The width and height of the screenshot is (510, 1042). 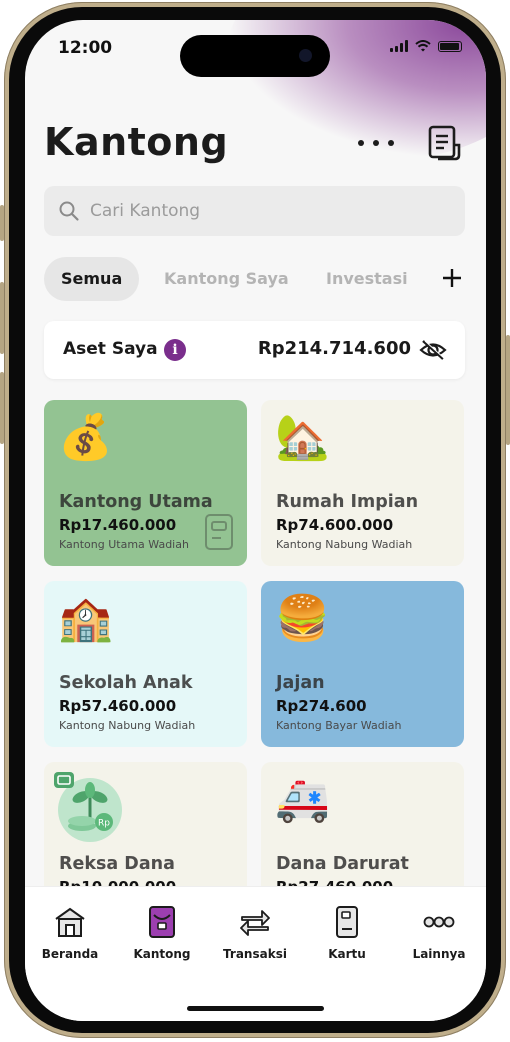 I want to click on nav-label: Transaksi, so click(x=255, y=954).